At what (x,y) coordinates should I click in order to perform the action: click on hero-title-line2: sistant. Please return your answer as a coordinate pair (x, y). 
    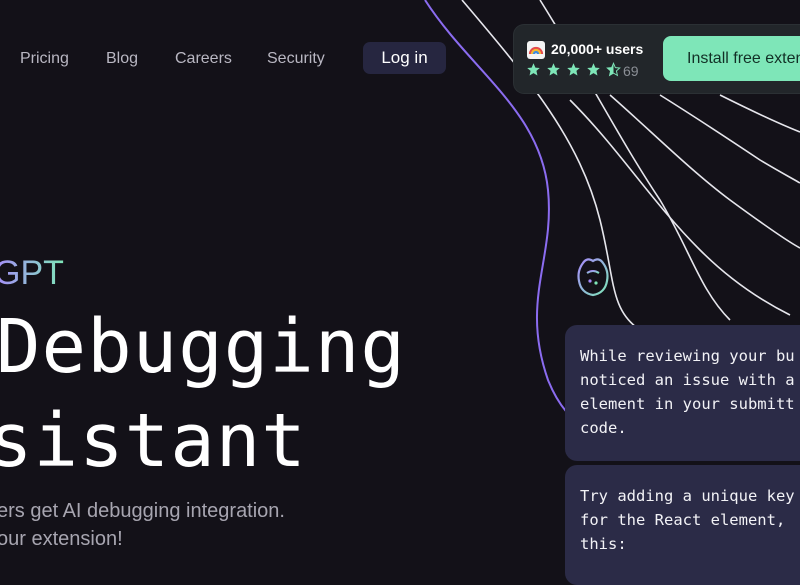
    Looking at the image, I should click on (153, 441).